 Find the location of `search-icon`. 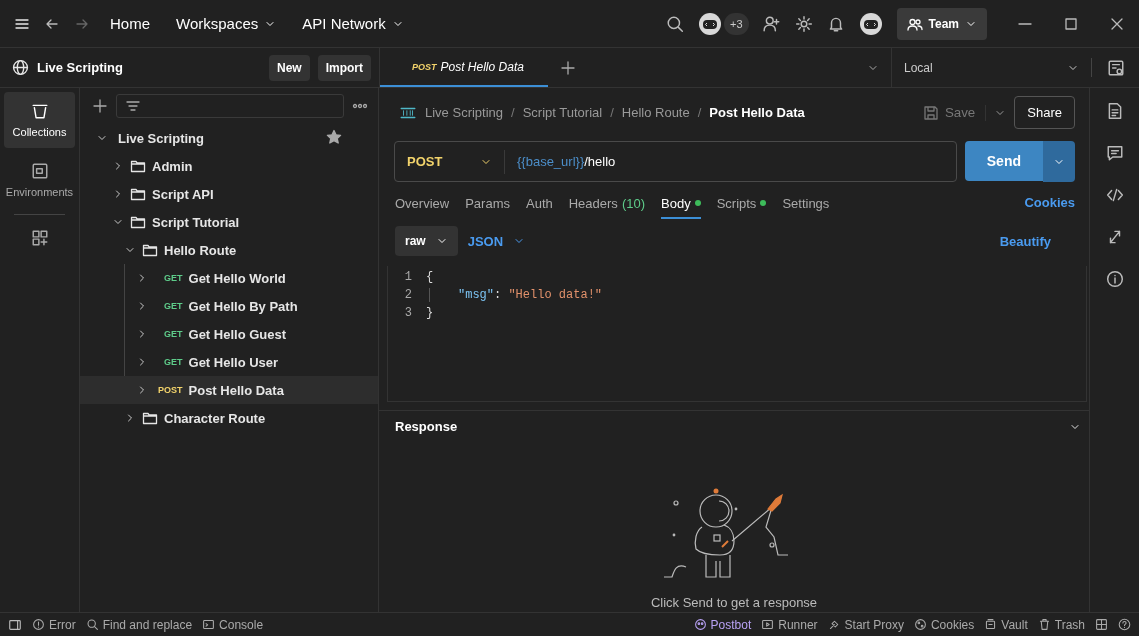

search-icon is located at coordinates (675, 23).